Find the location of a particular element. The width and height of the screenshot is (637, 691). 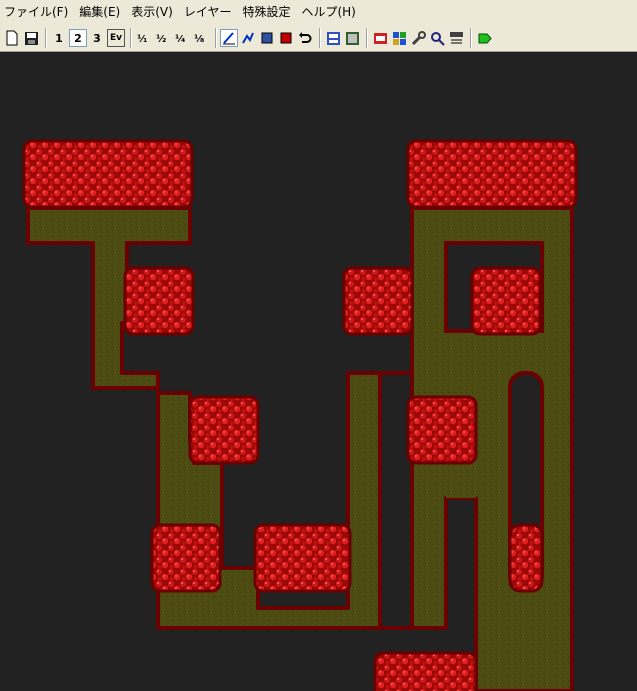

lava-top-right is located at coordinates (492, 174).